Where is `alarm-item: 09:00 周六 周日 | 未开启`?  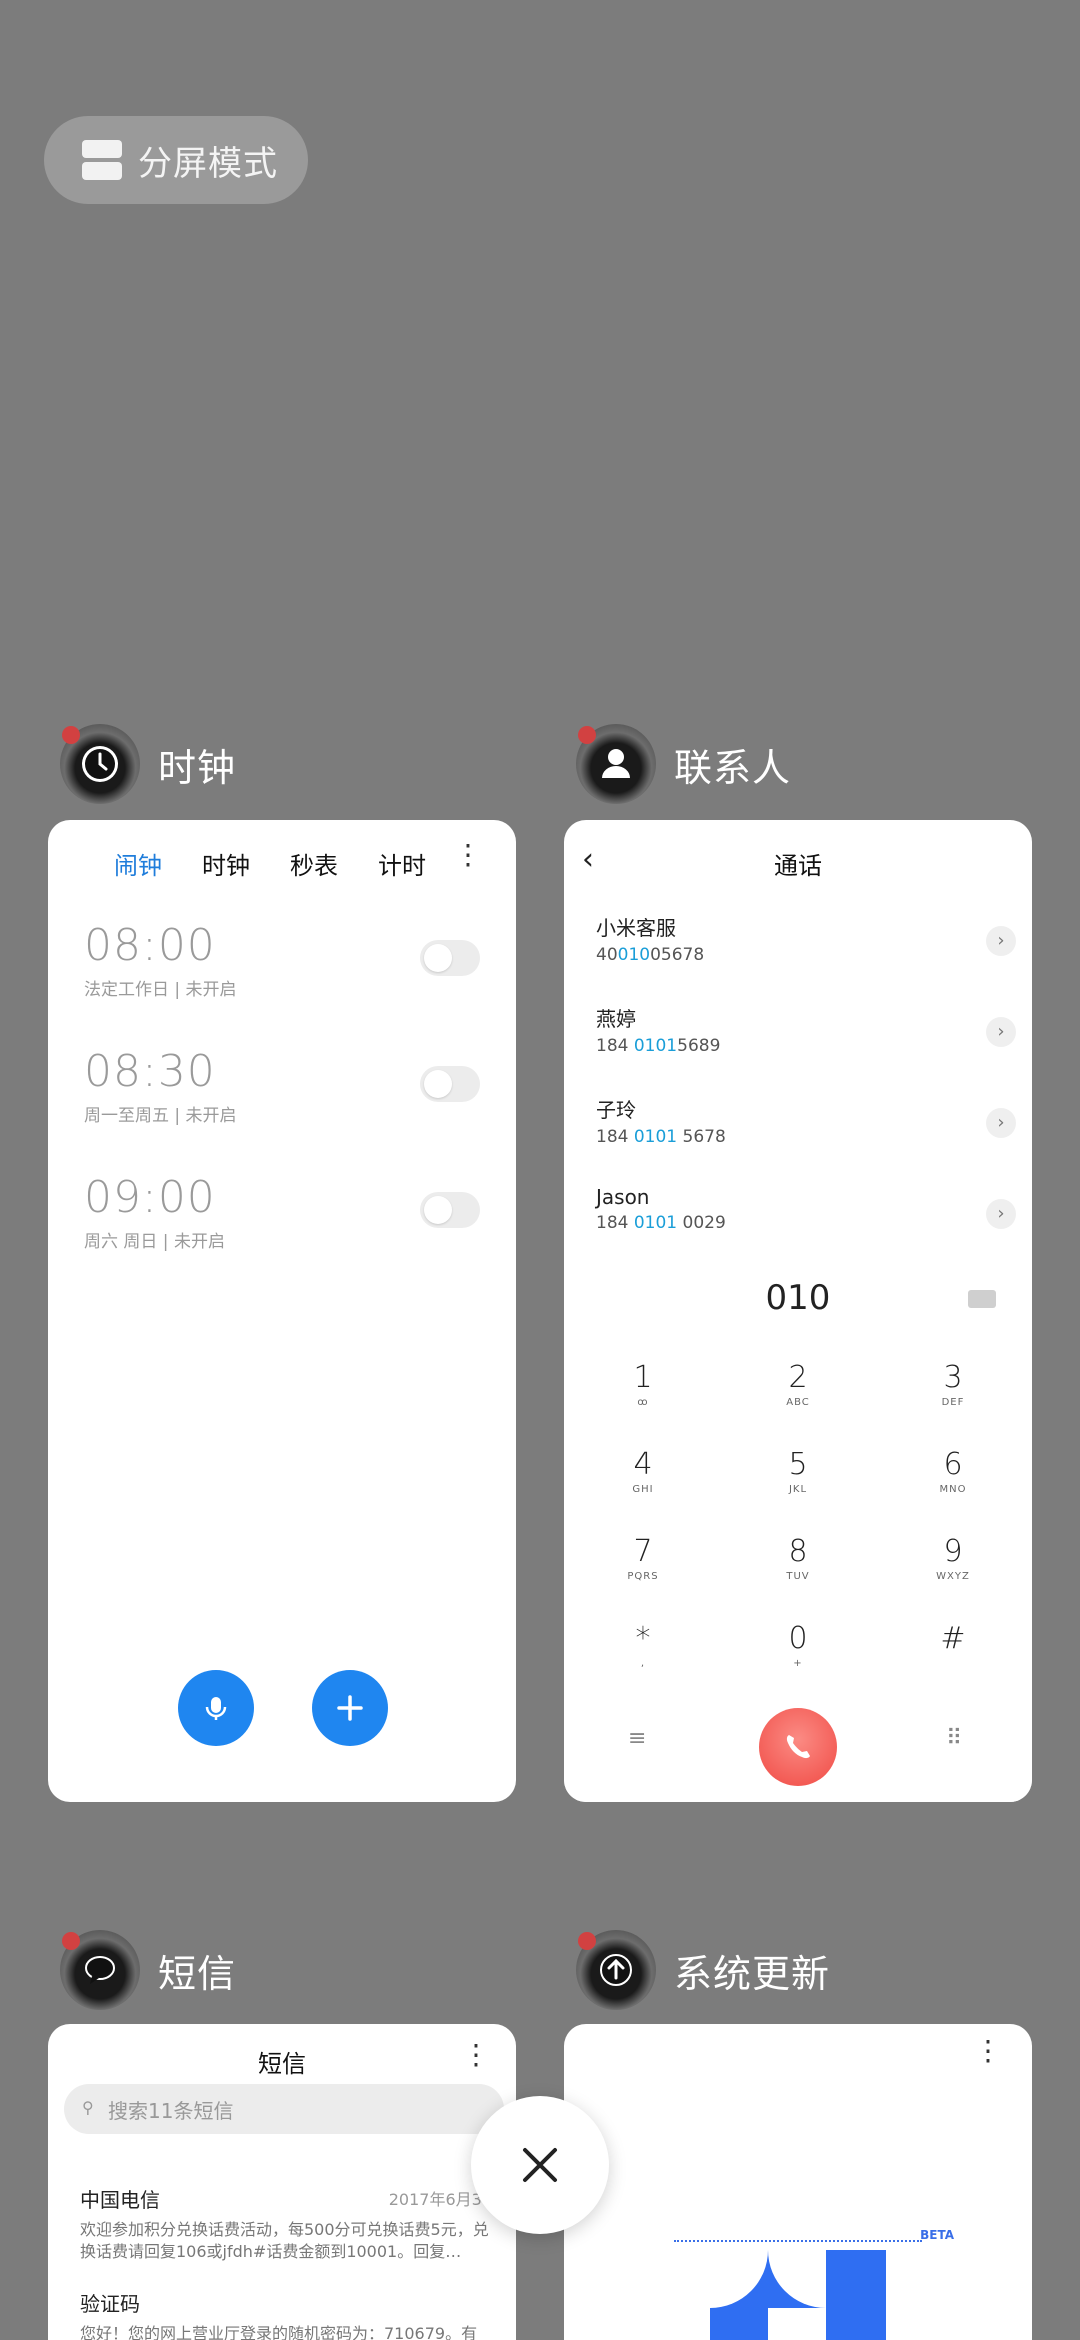
alarm-item: 09:00 周六 周日 | 未开启 is located at coordinates (282, 1217).